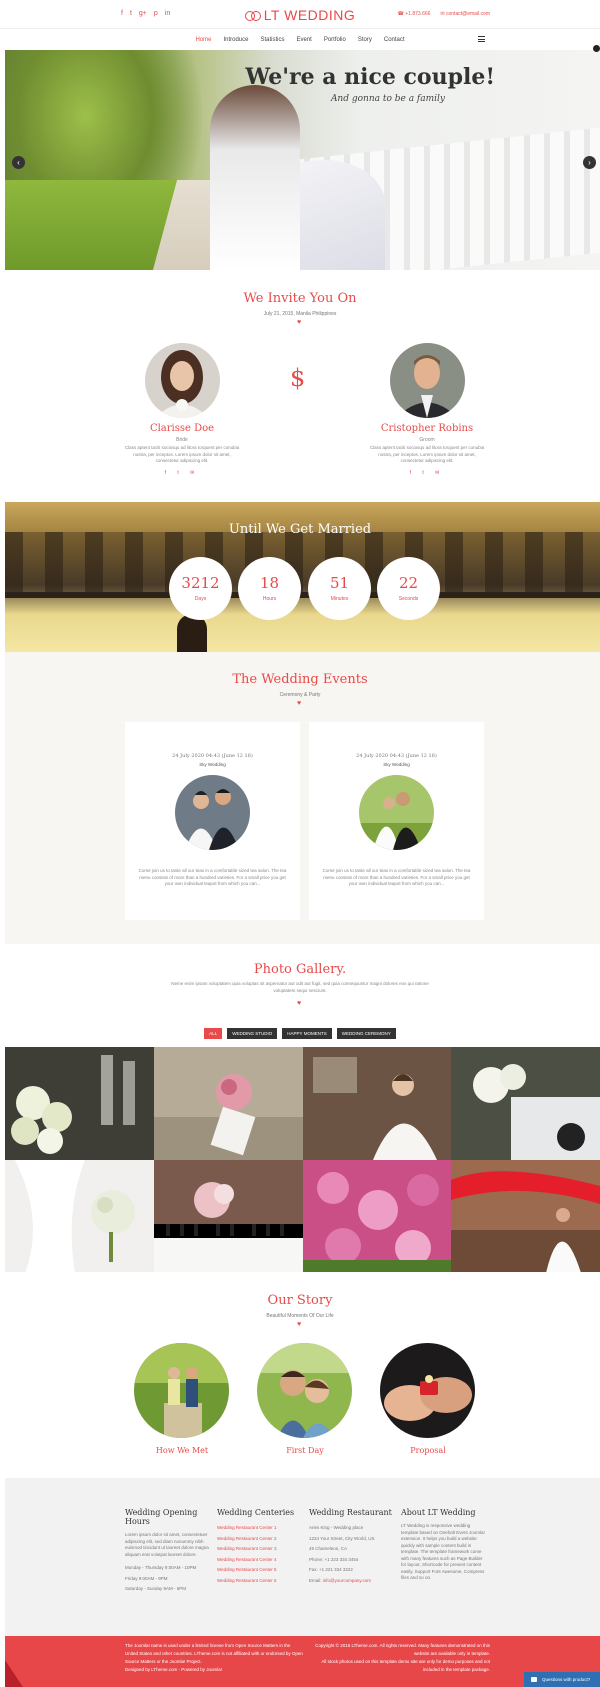 Image resolution: width=600 pixels, height=1687 pixels. What do you see at coordinates (300, 695) in the screenshot?
I see `events-subtitle: Ceremony & Party` at bounding box center [300, 695].